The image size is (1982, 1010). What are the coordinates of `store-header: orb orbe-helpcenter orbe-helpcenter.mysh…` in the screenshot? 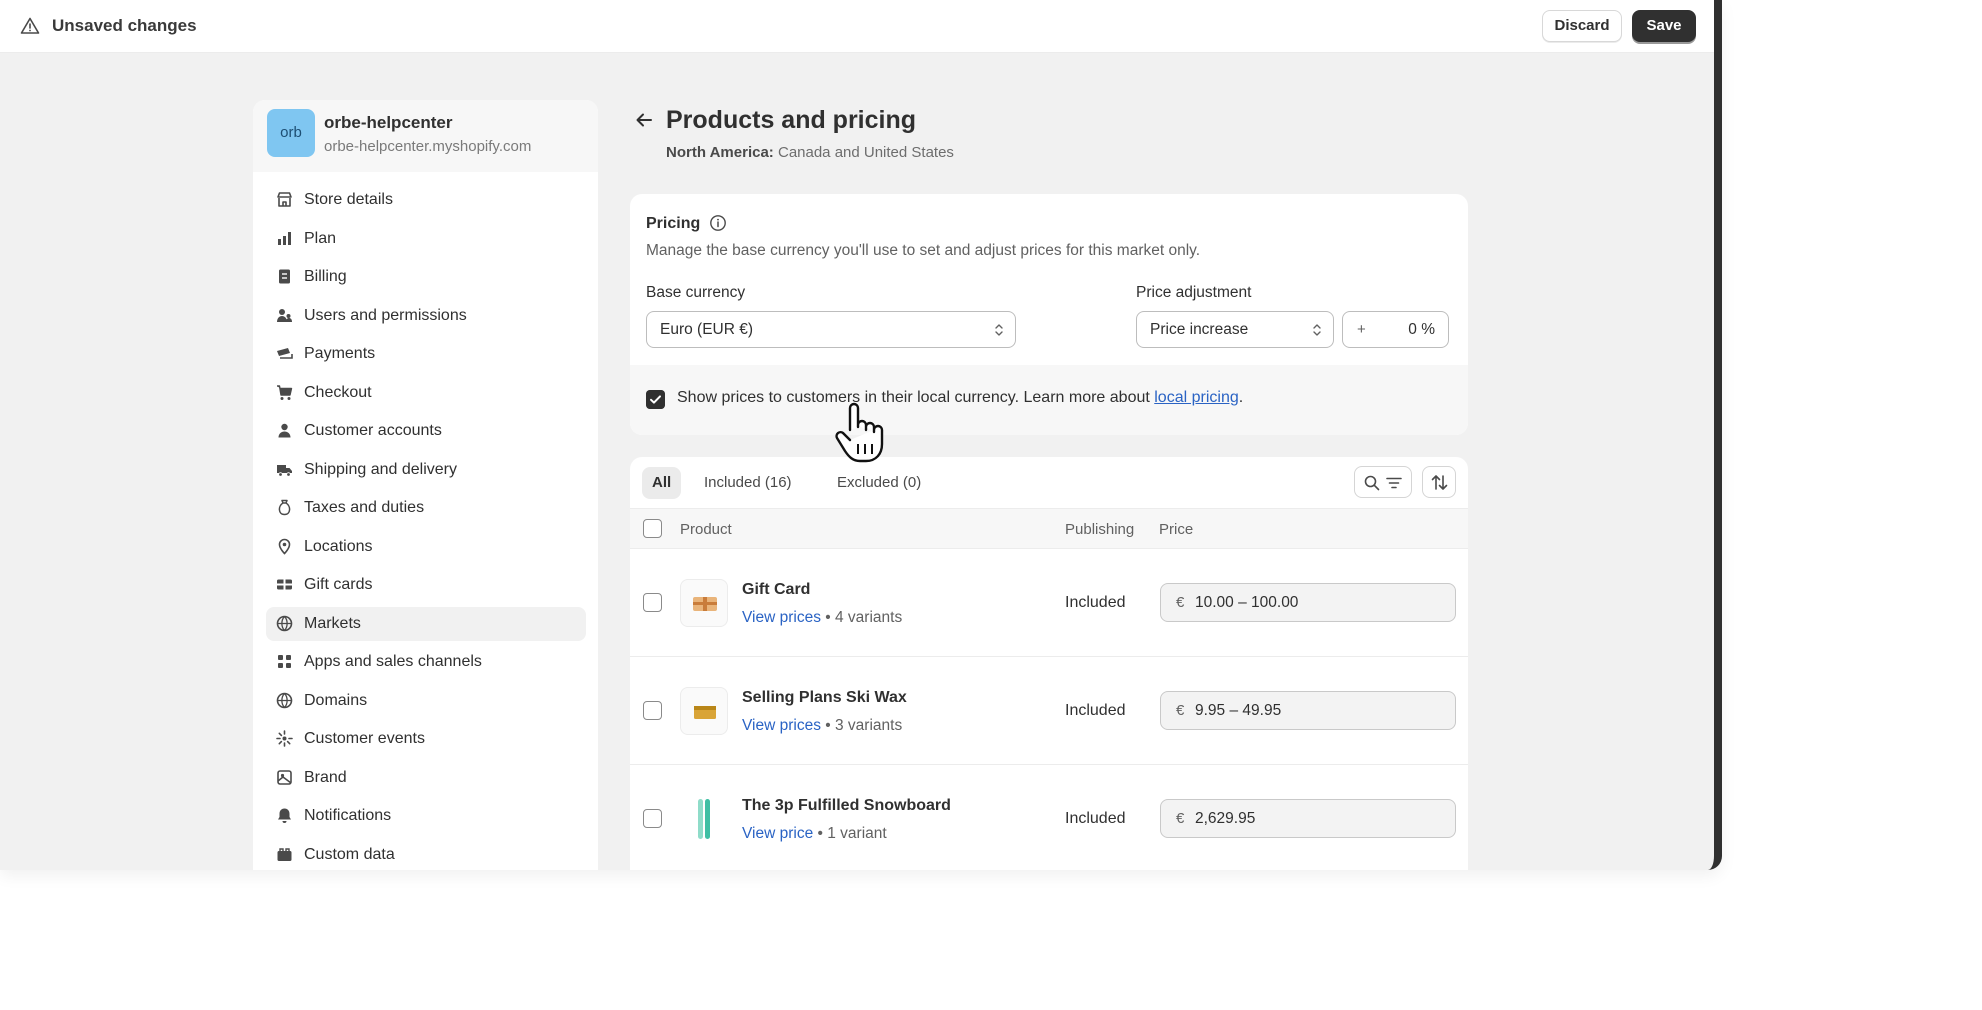 It's located at (425, 136).